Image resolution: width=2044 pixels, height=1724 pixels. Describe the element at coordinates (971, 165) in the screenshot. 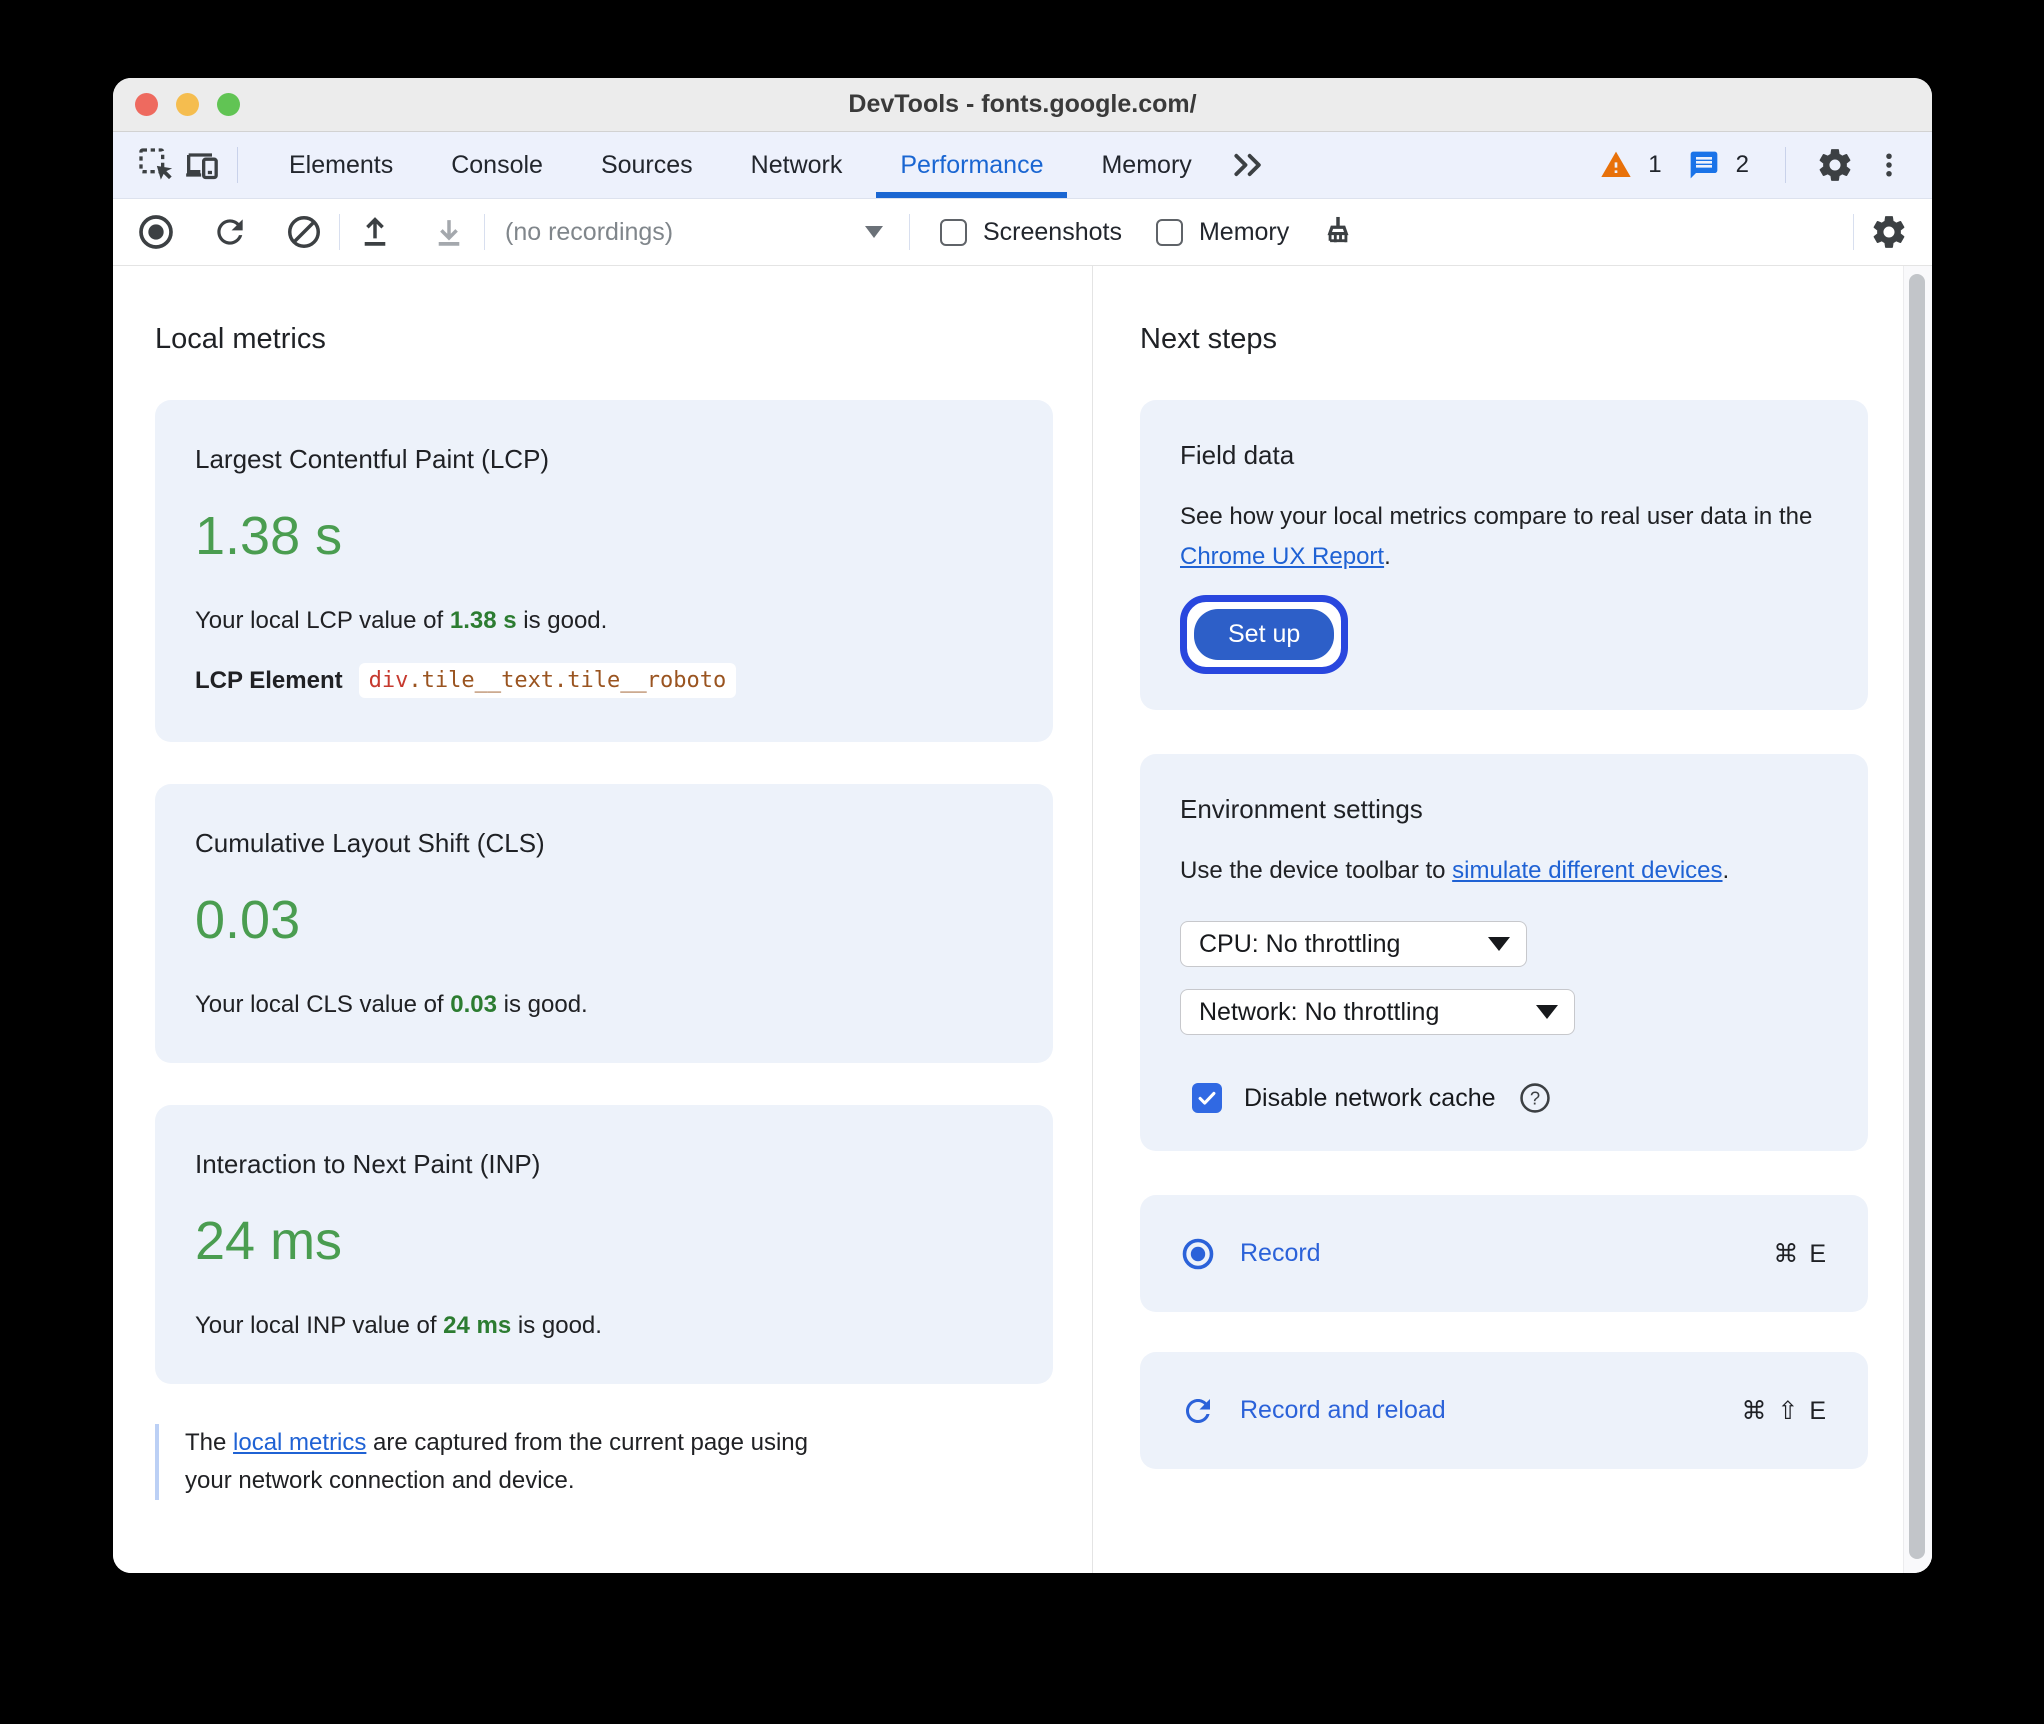

I see `tab-performance: Performance` at that location.